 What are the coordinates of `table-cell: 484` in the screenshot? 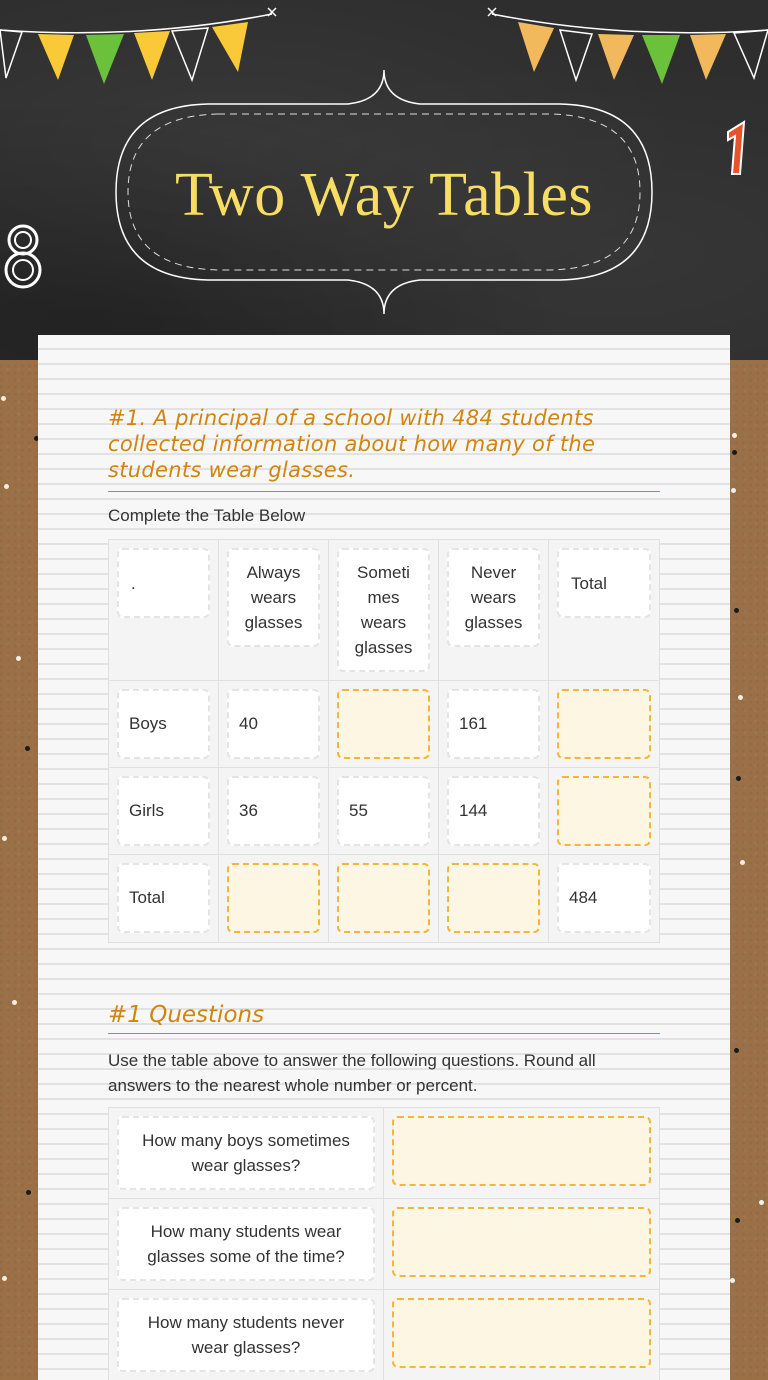 It's located at (604, 898).